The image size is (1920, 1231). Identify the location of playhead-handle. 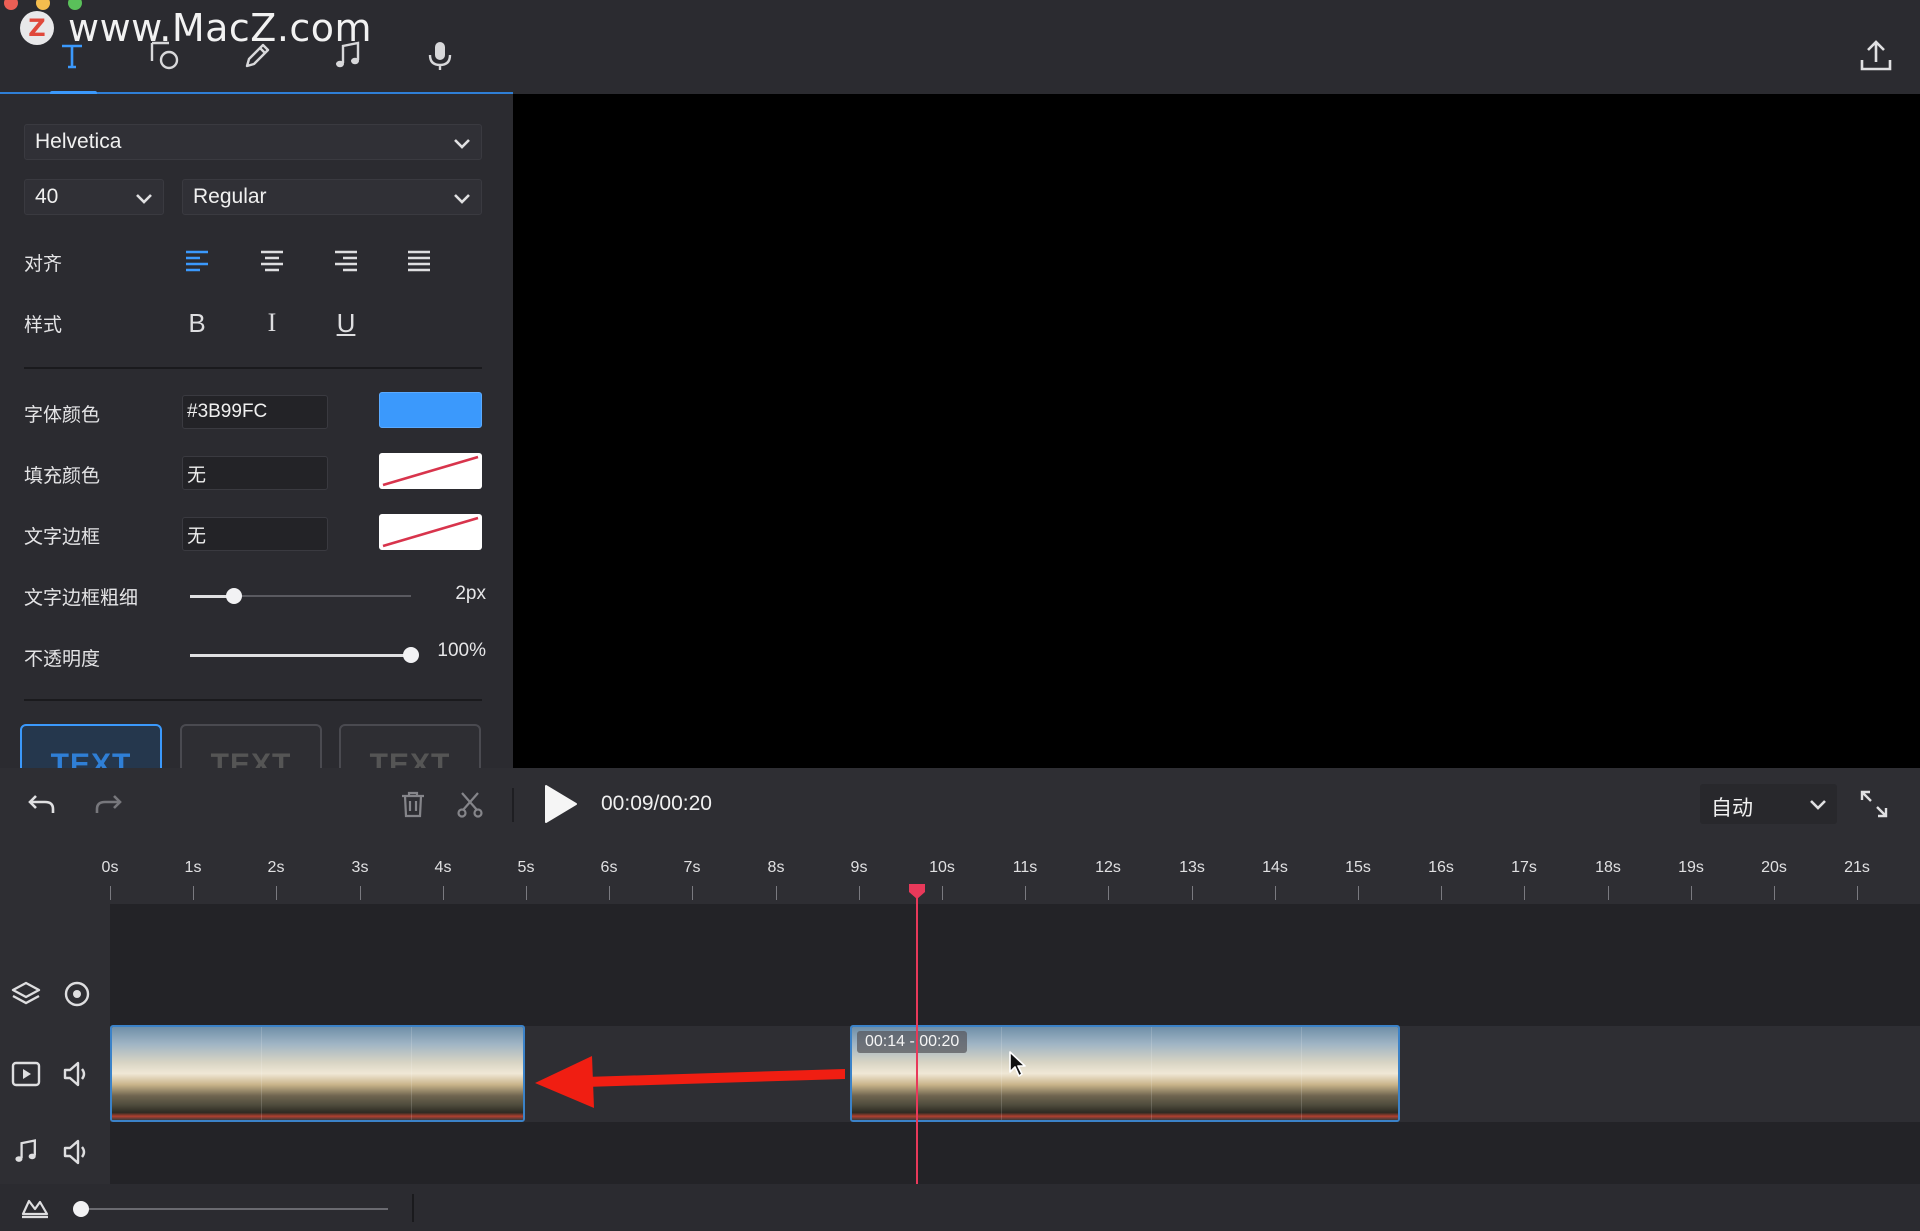
(917, 891).